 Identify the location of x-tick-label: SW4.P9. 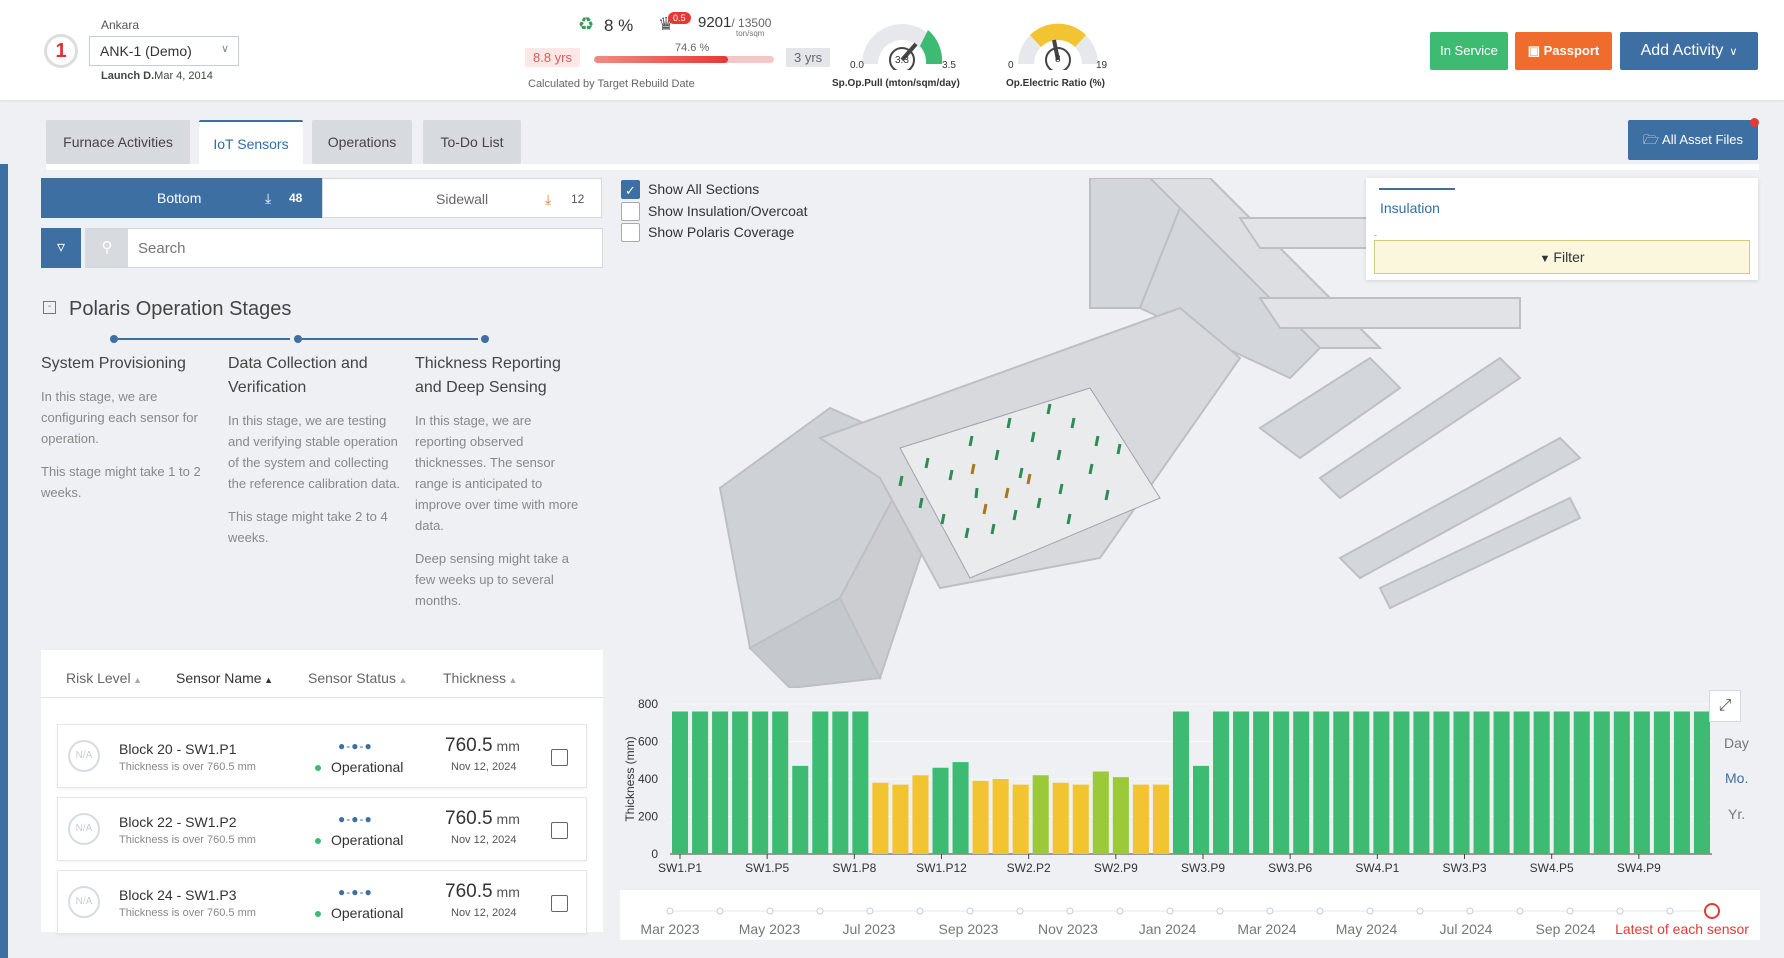
(1639, 868).